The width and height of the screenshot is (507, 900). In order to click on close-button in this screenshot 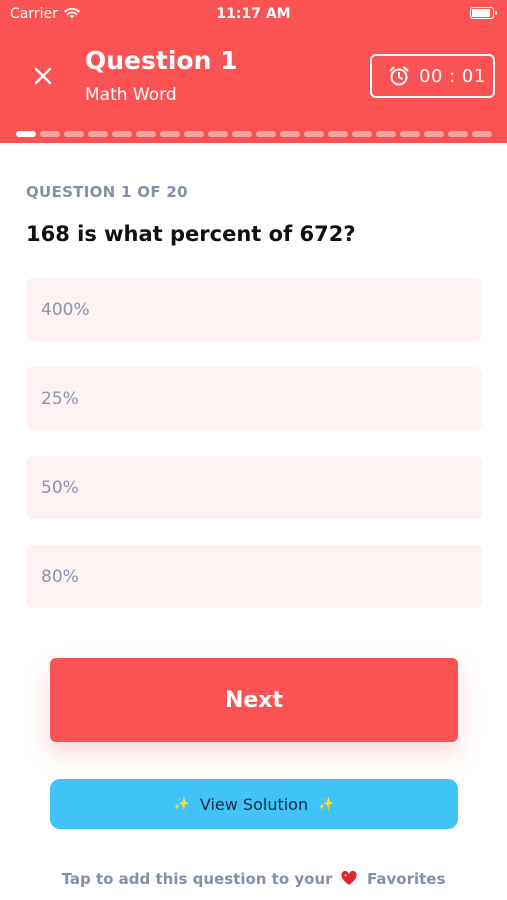, I will do `click(43, 76)`.